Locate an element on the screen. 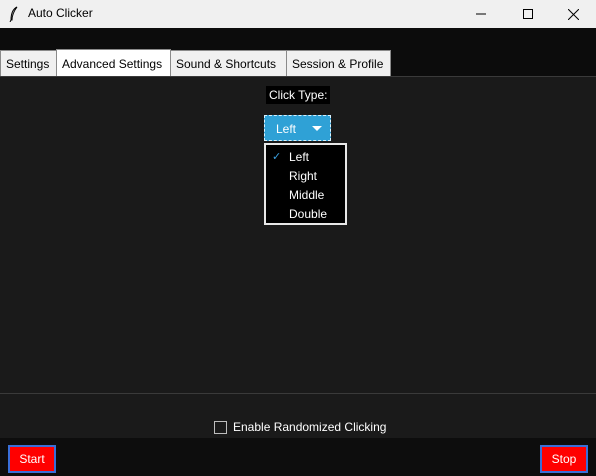 The image size is (596, 476). check-icon: ✓ is located at coordinates (277, 157).